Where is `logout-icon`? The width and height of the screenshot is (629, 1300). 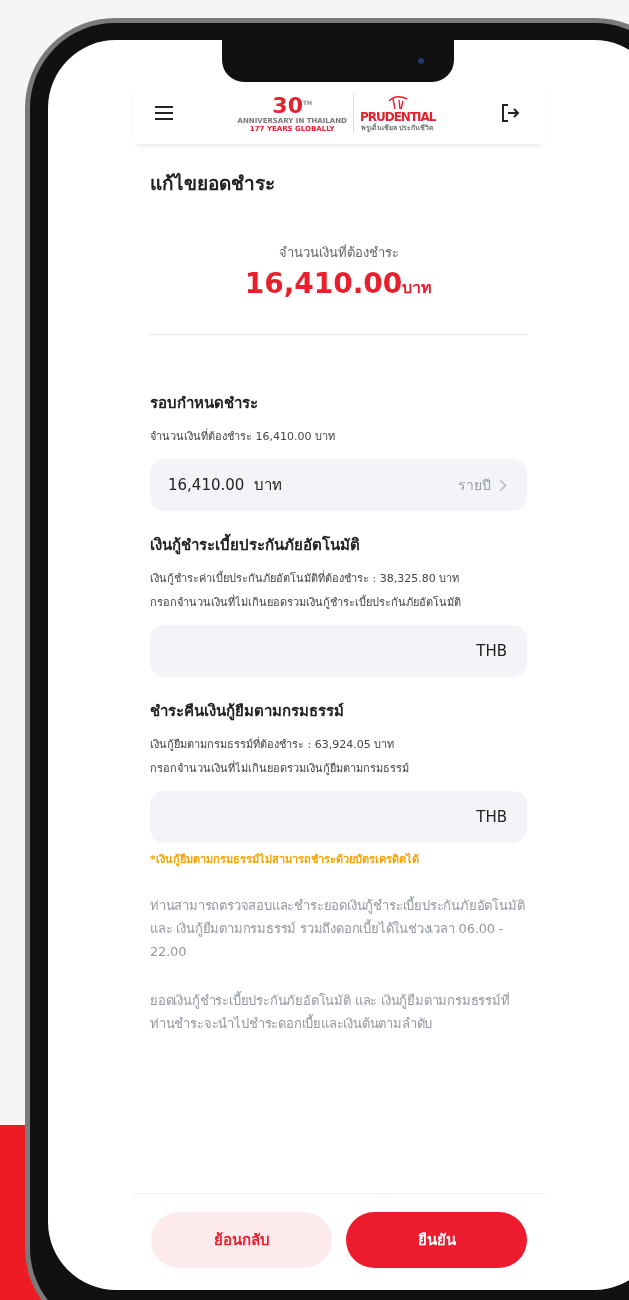
logout-icon is located at coordinates (510, 113).